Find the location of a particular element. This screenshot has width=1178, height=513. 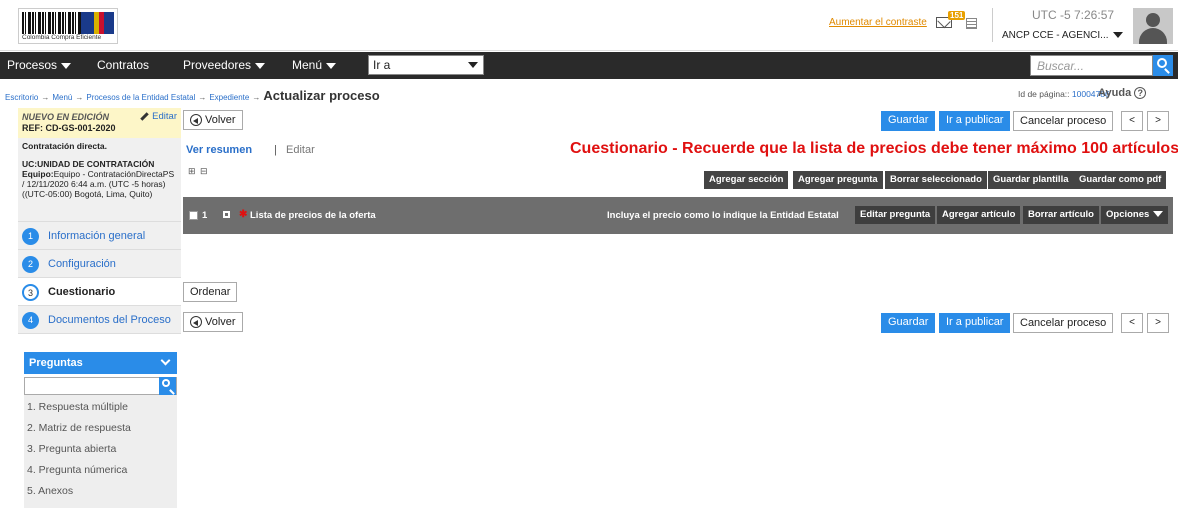

save-pdf-button: Guardar como pdf is located at coordinates (1120, 180).